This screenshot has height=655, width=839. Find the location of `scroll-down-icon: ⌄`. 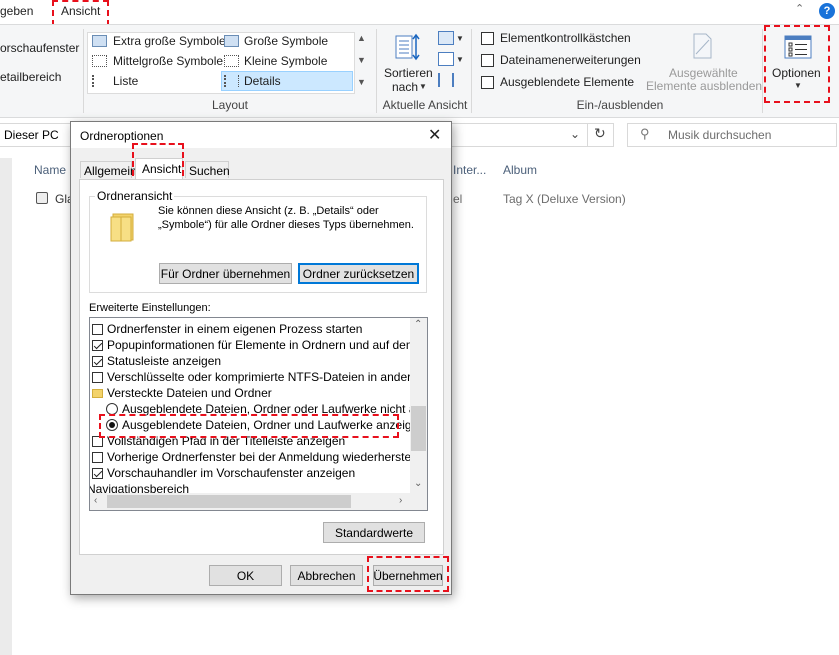

scroll-down-icon: ⌄ is located at coordinates (418, 483).